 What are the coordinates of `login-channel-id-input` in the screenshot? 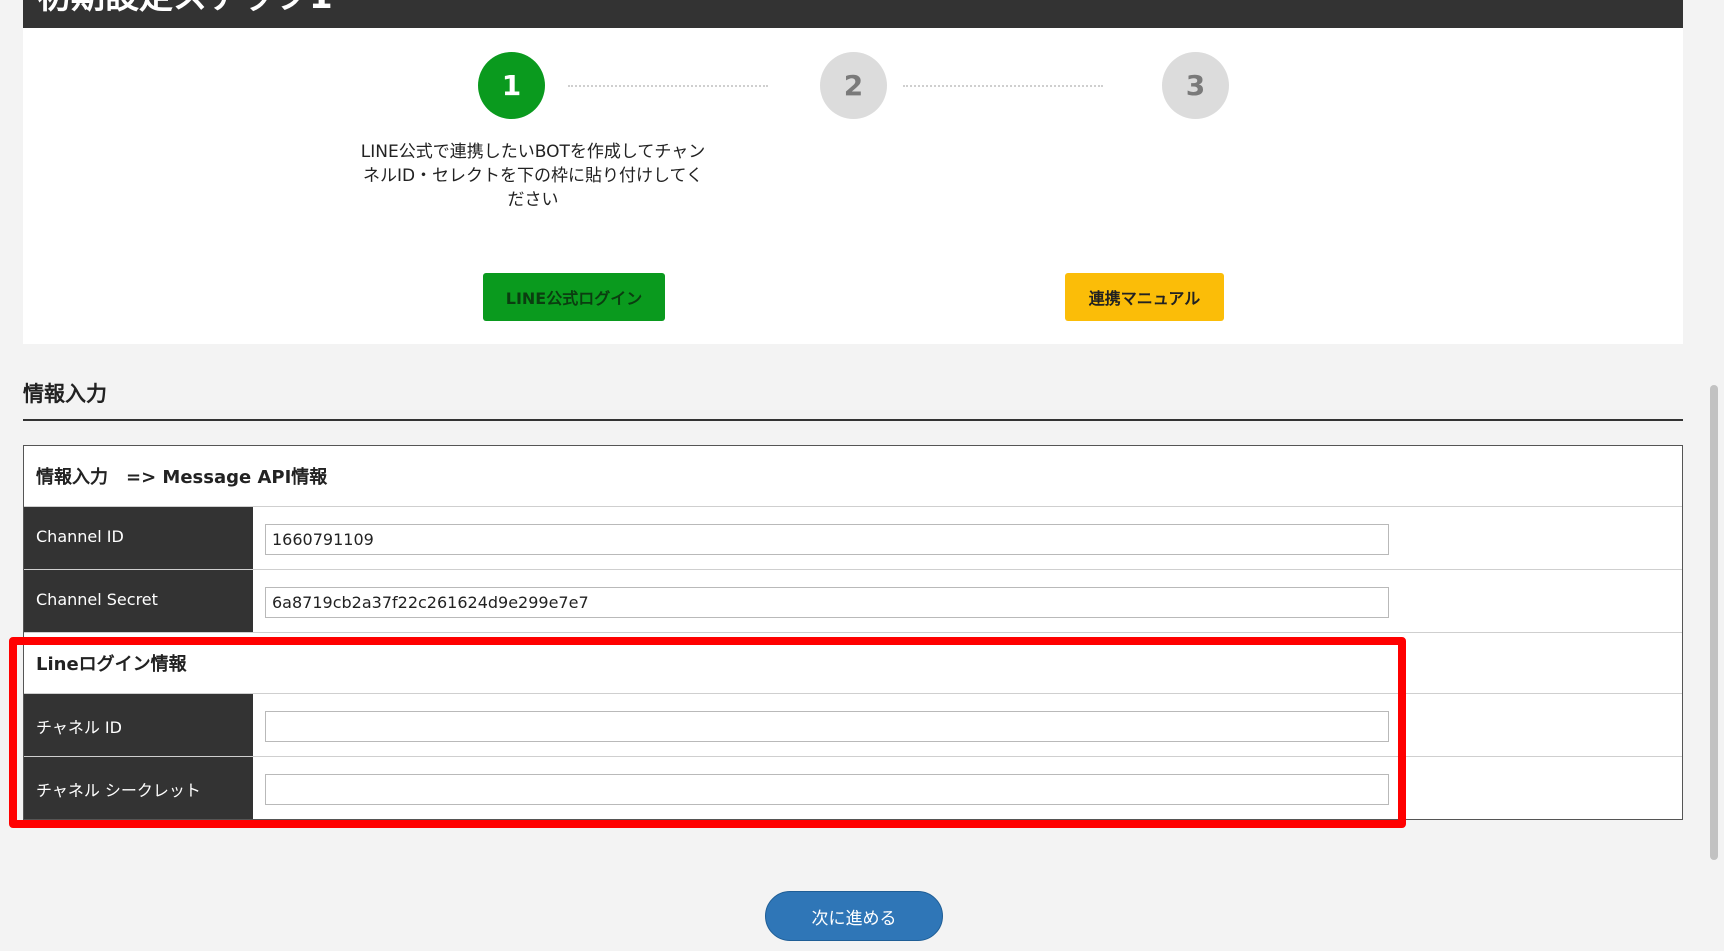 It's located at (827, 726).